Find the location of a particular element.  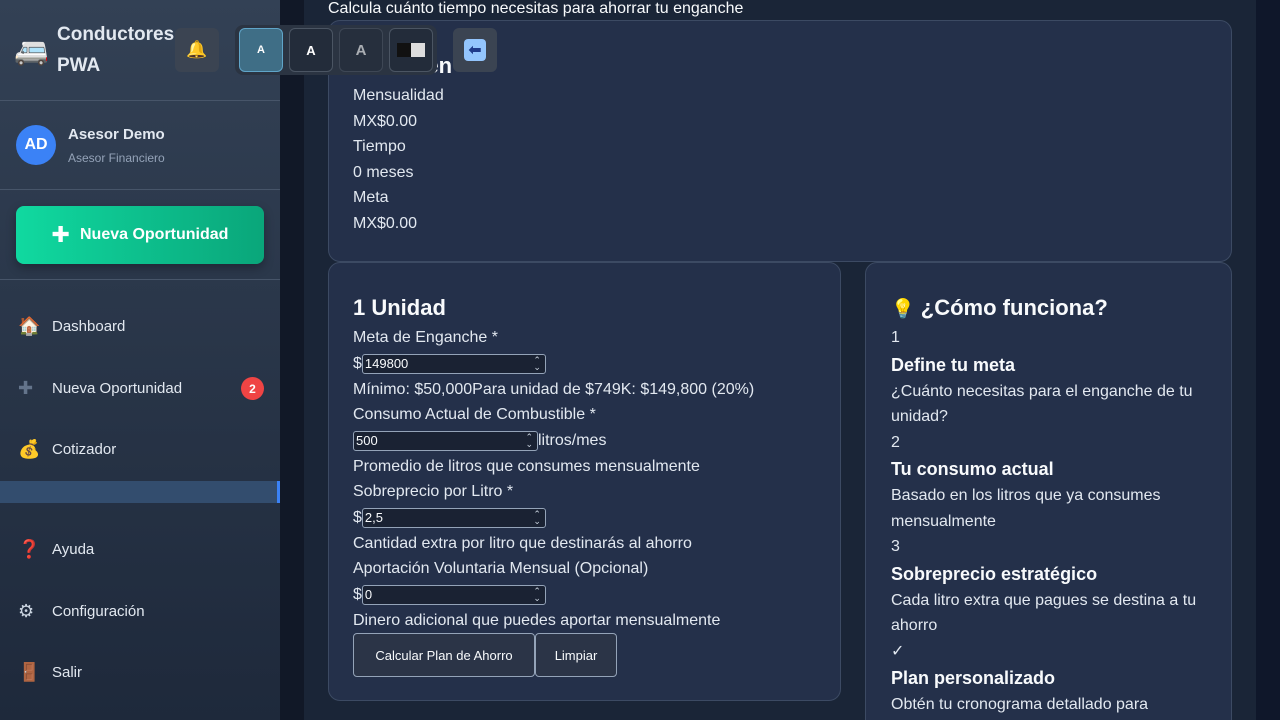

sidebar-item-label: Ayuda is located at coordinates (73, 549).